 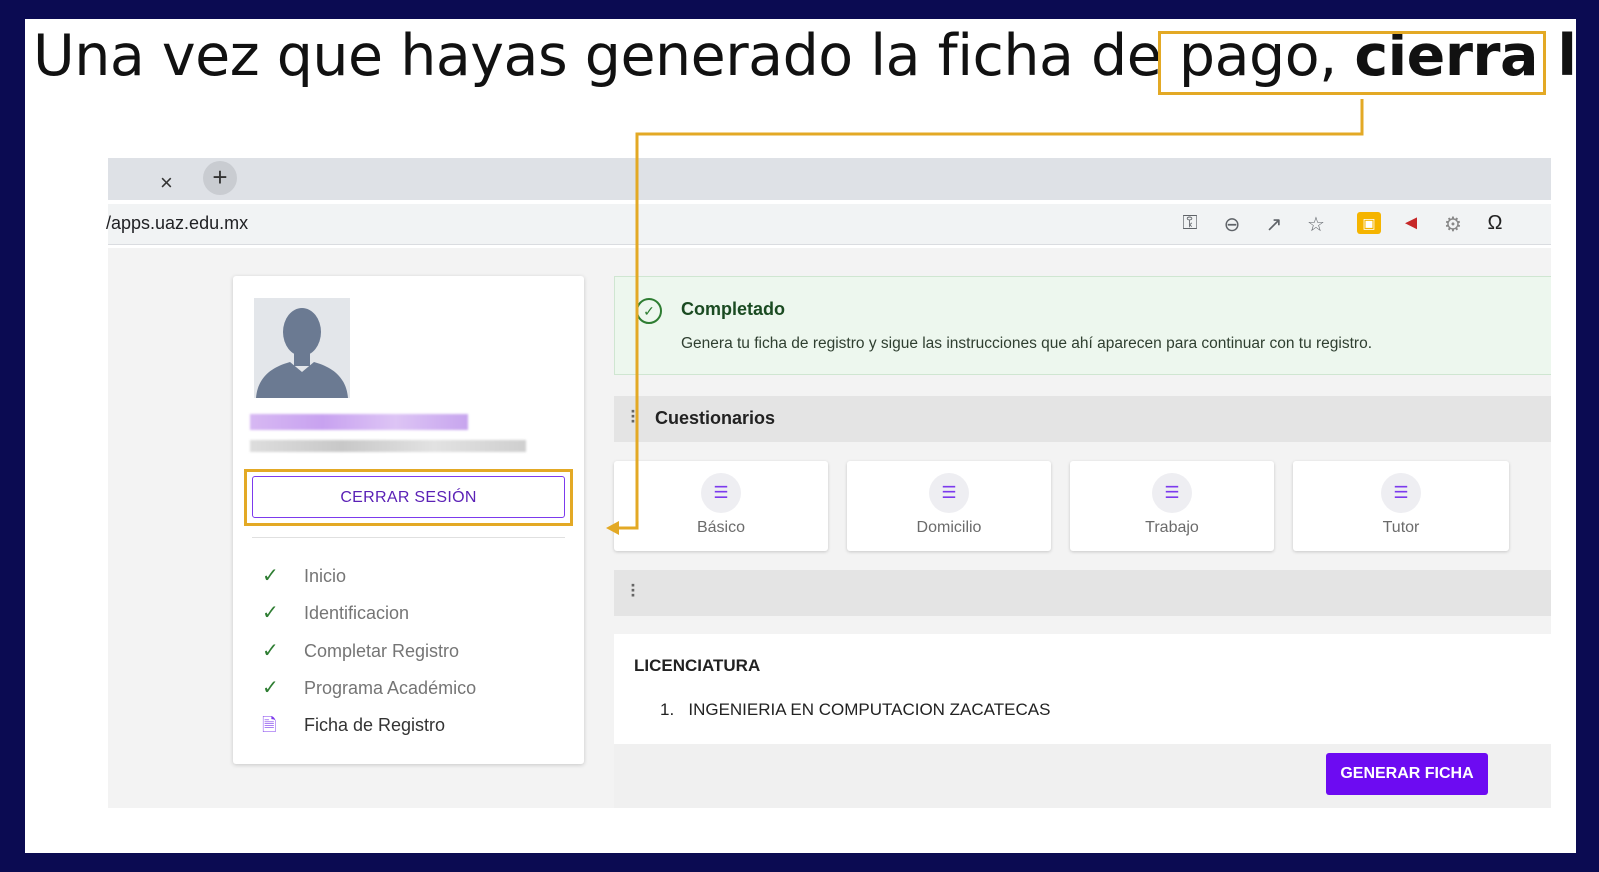 What do you see at coordinates (1232, 224) in the screenshot?
I see `zoom-out-icon: ⊖` at bounding box center [1232, 224].